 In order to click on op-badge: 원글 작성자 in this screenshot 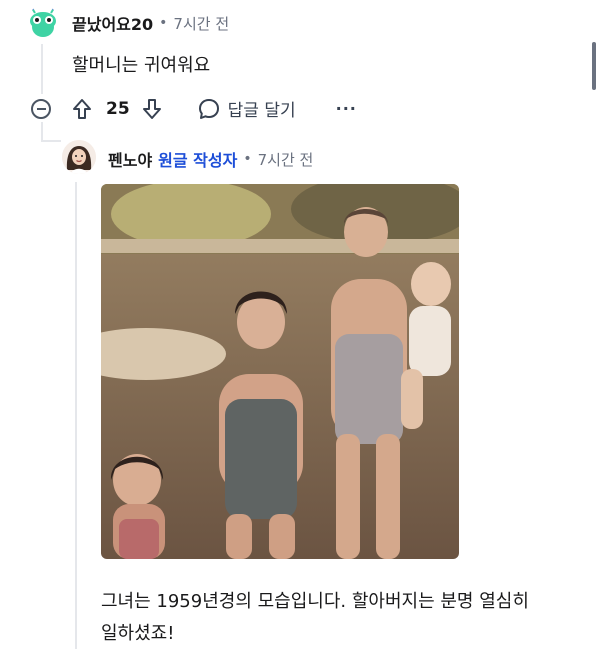, I will do `click(198, 160)`.